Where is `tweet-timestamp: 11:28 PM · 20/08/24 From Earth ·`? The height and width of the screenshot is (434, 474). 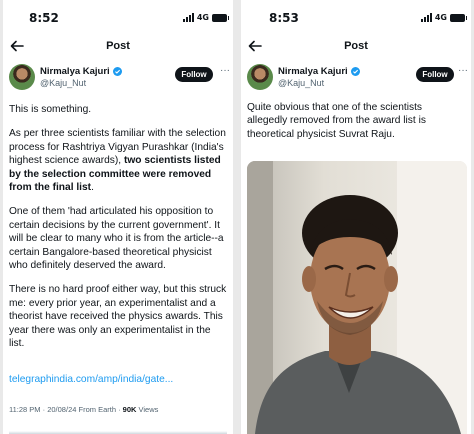
tweet-timestamp: 11:28 PM · 20/08/24 From Earth · is located at coordinates (66, 409).